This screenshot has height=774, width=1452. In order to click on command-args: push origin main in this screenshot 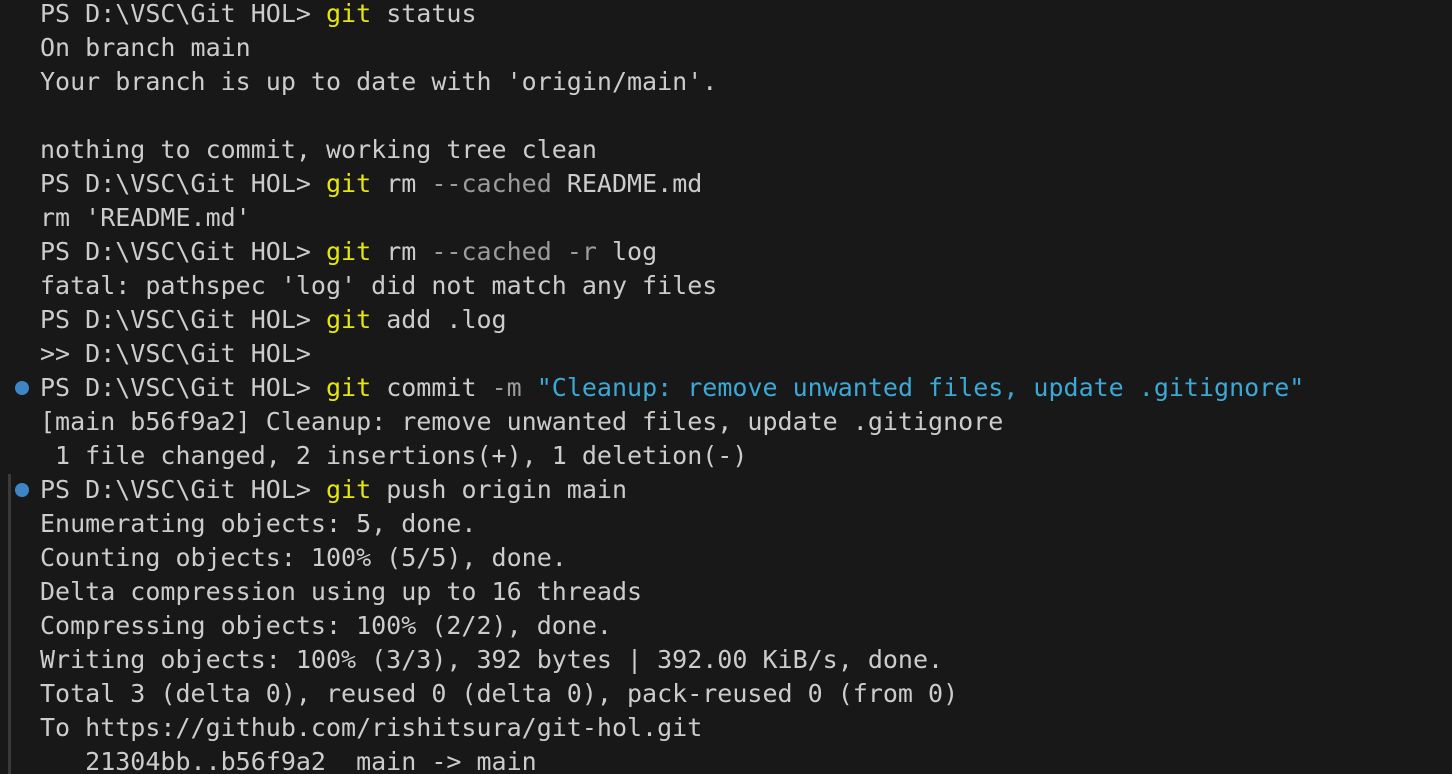, I will do `click(499, 489)`.